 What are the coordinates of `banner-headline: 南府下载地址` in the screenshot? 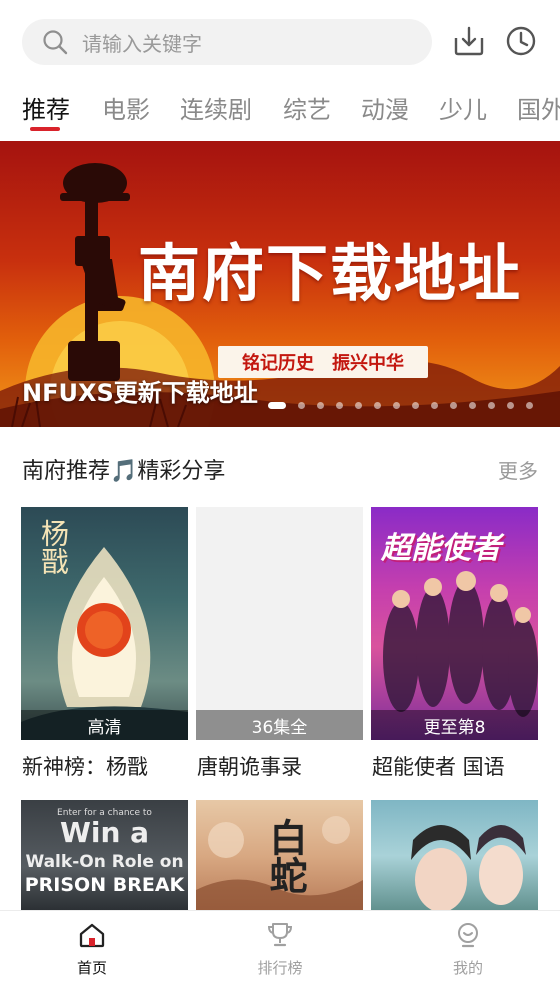 It's located at (330, 273).